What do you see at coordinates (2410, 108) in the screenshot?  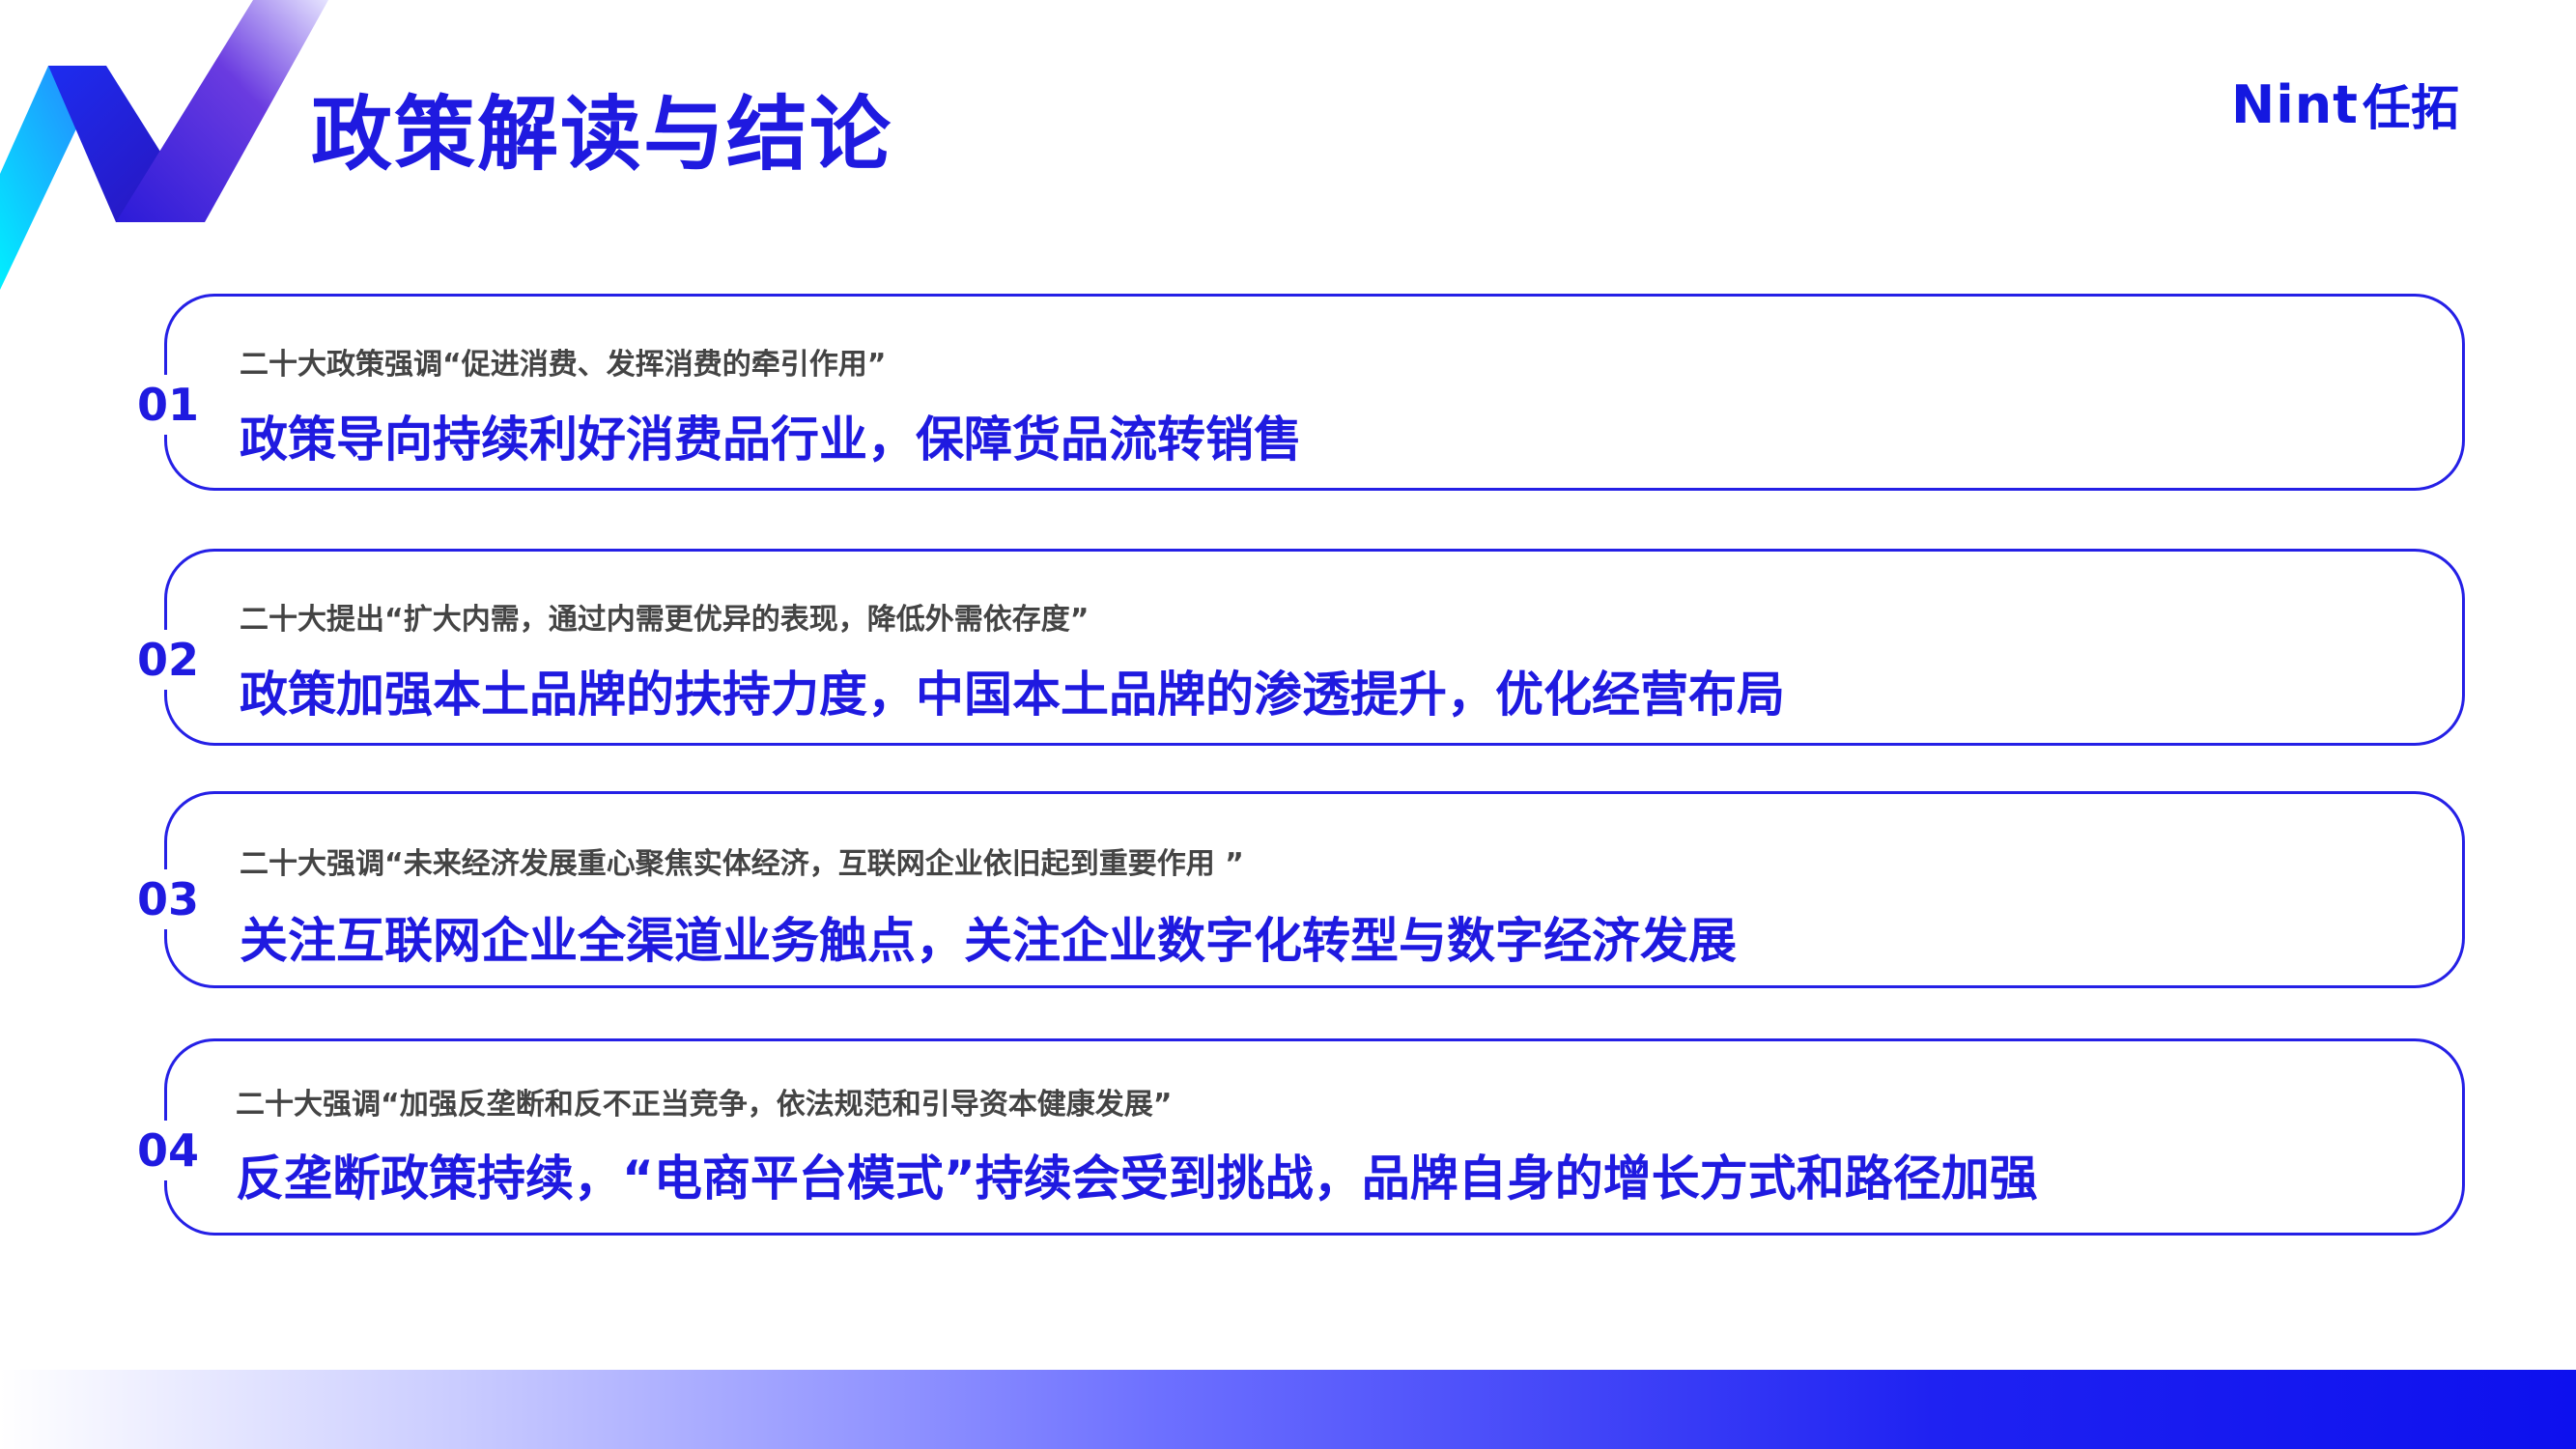 I see `brand-logo-cjk: 任拓` at bounding box center [2410, 108].